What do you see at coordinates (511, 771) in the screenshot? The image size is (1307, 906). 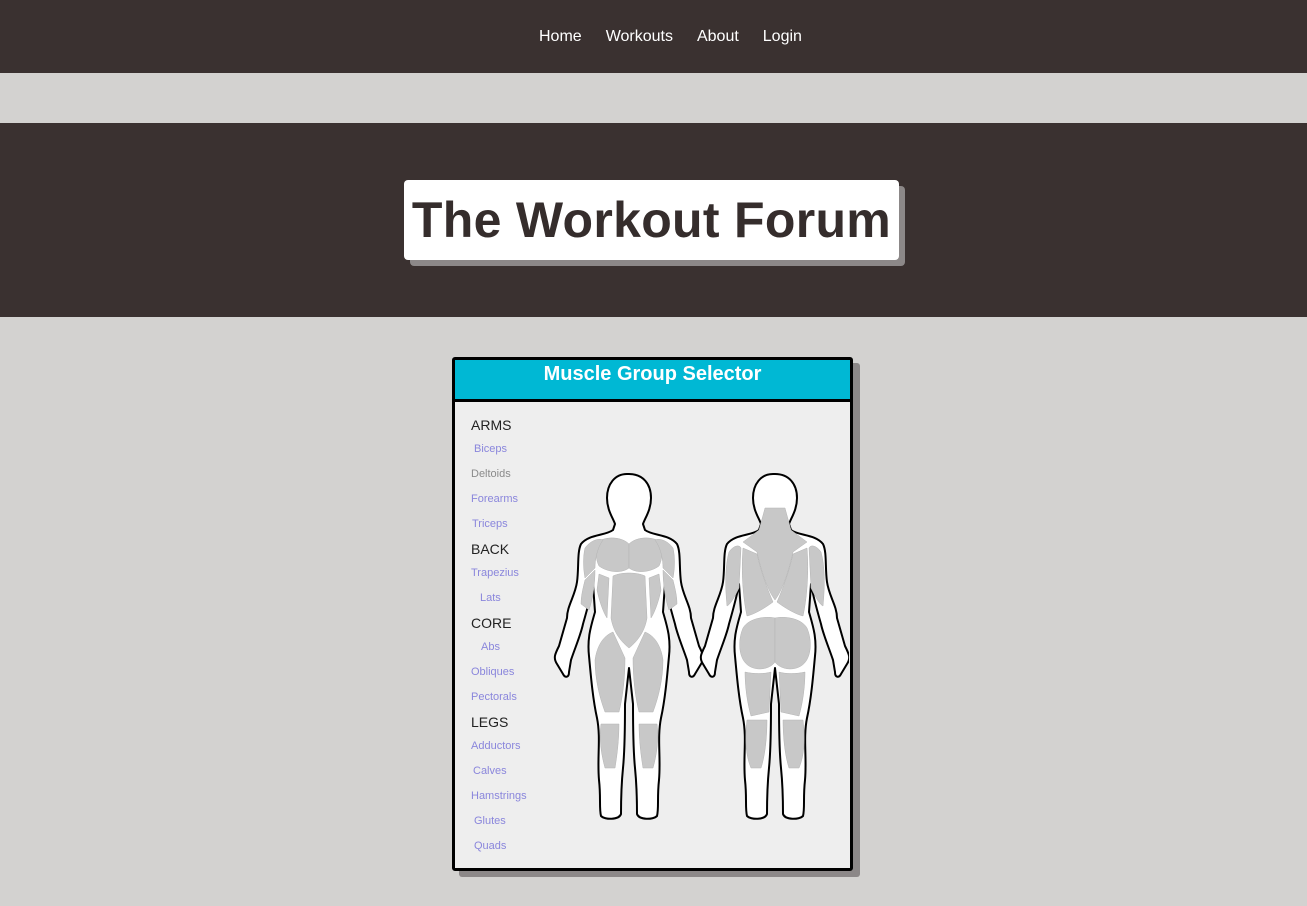 I see `muscle-link-calves: Calves` at bounding box center [511, 771].